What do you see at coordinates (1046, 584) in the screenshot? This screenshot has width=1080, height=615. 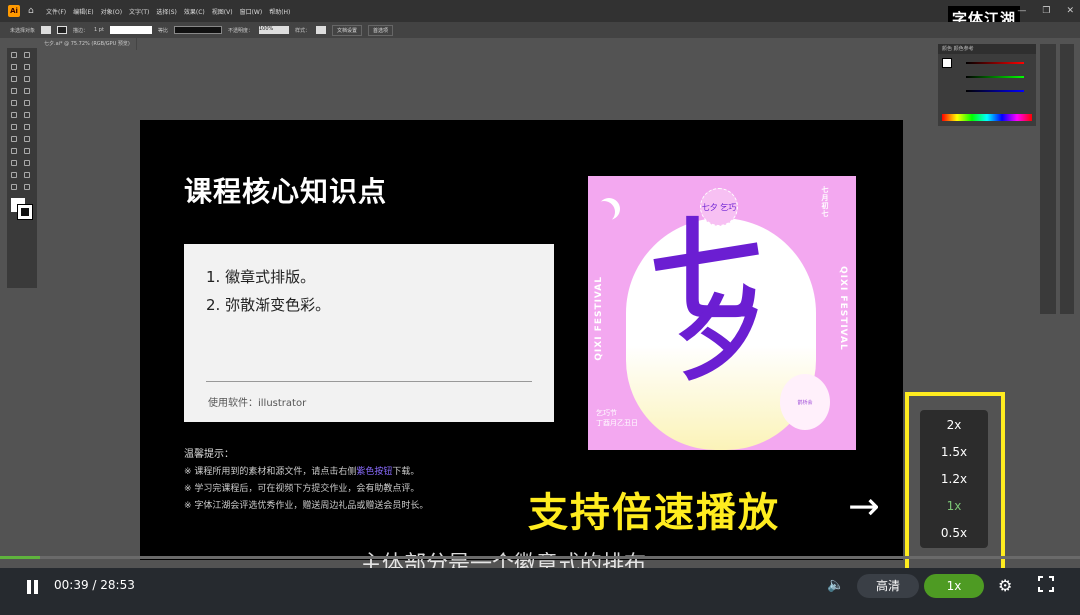 I see `fullscreen-icon` at bounding box center [1046, 584].